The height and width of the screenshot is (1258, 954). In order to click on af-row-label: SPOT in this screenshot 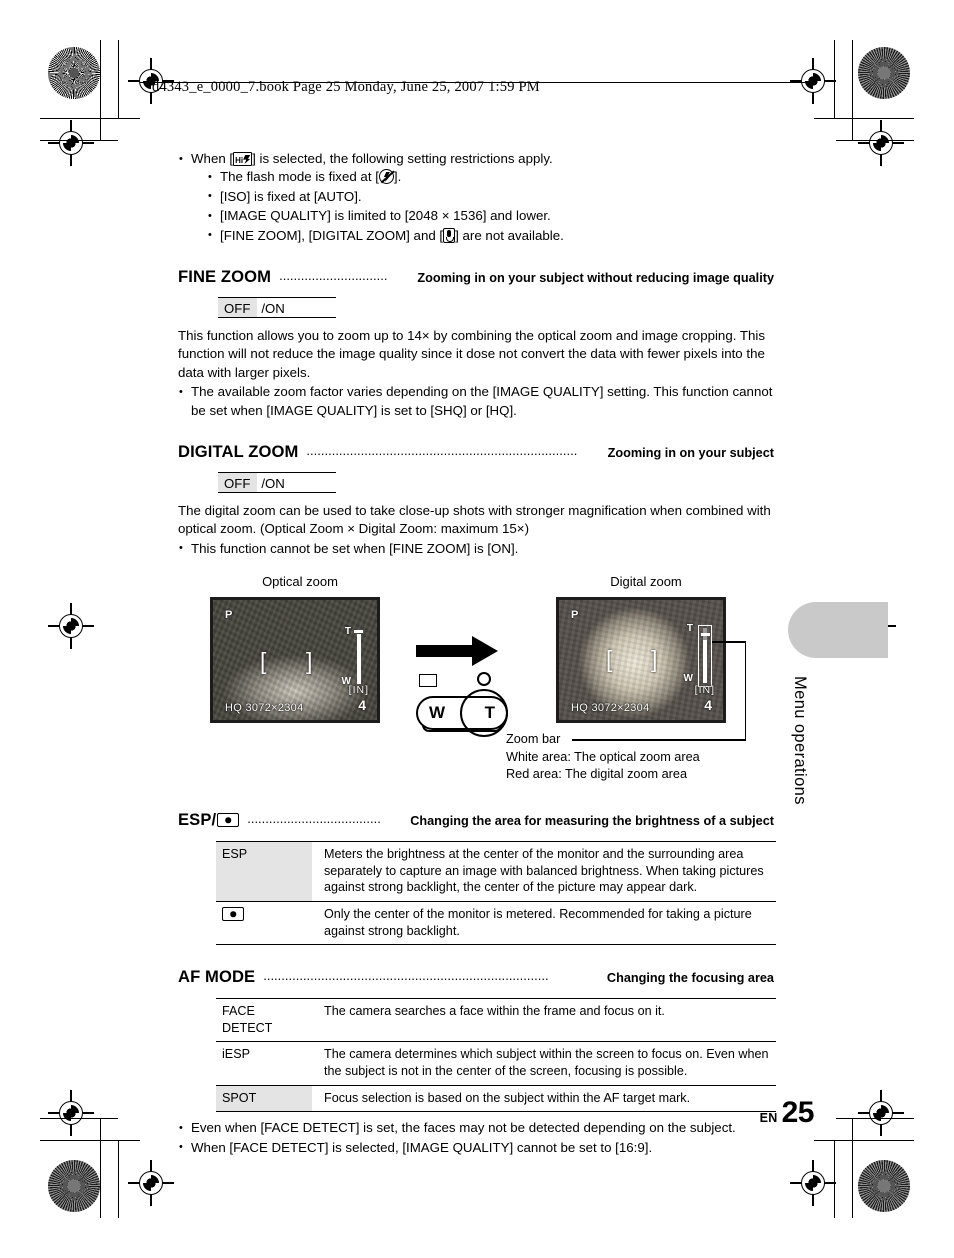, I will do `click(264, 1099)`.